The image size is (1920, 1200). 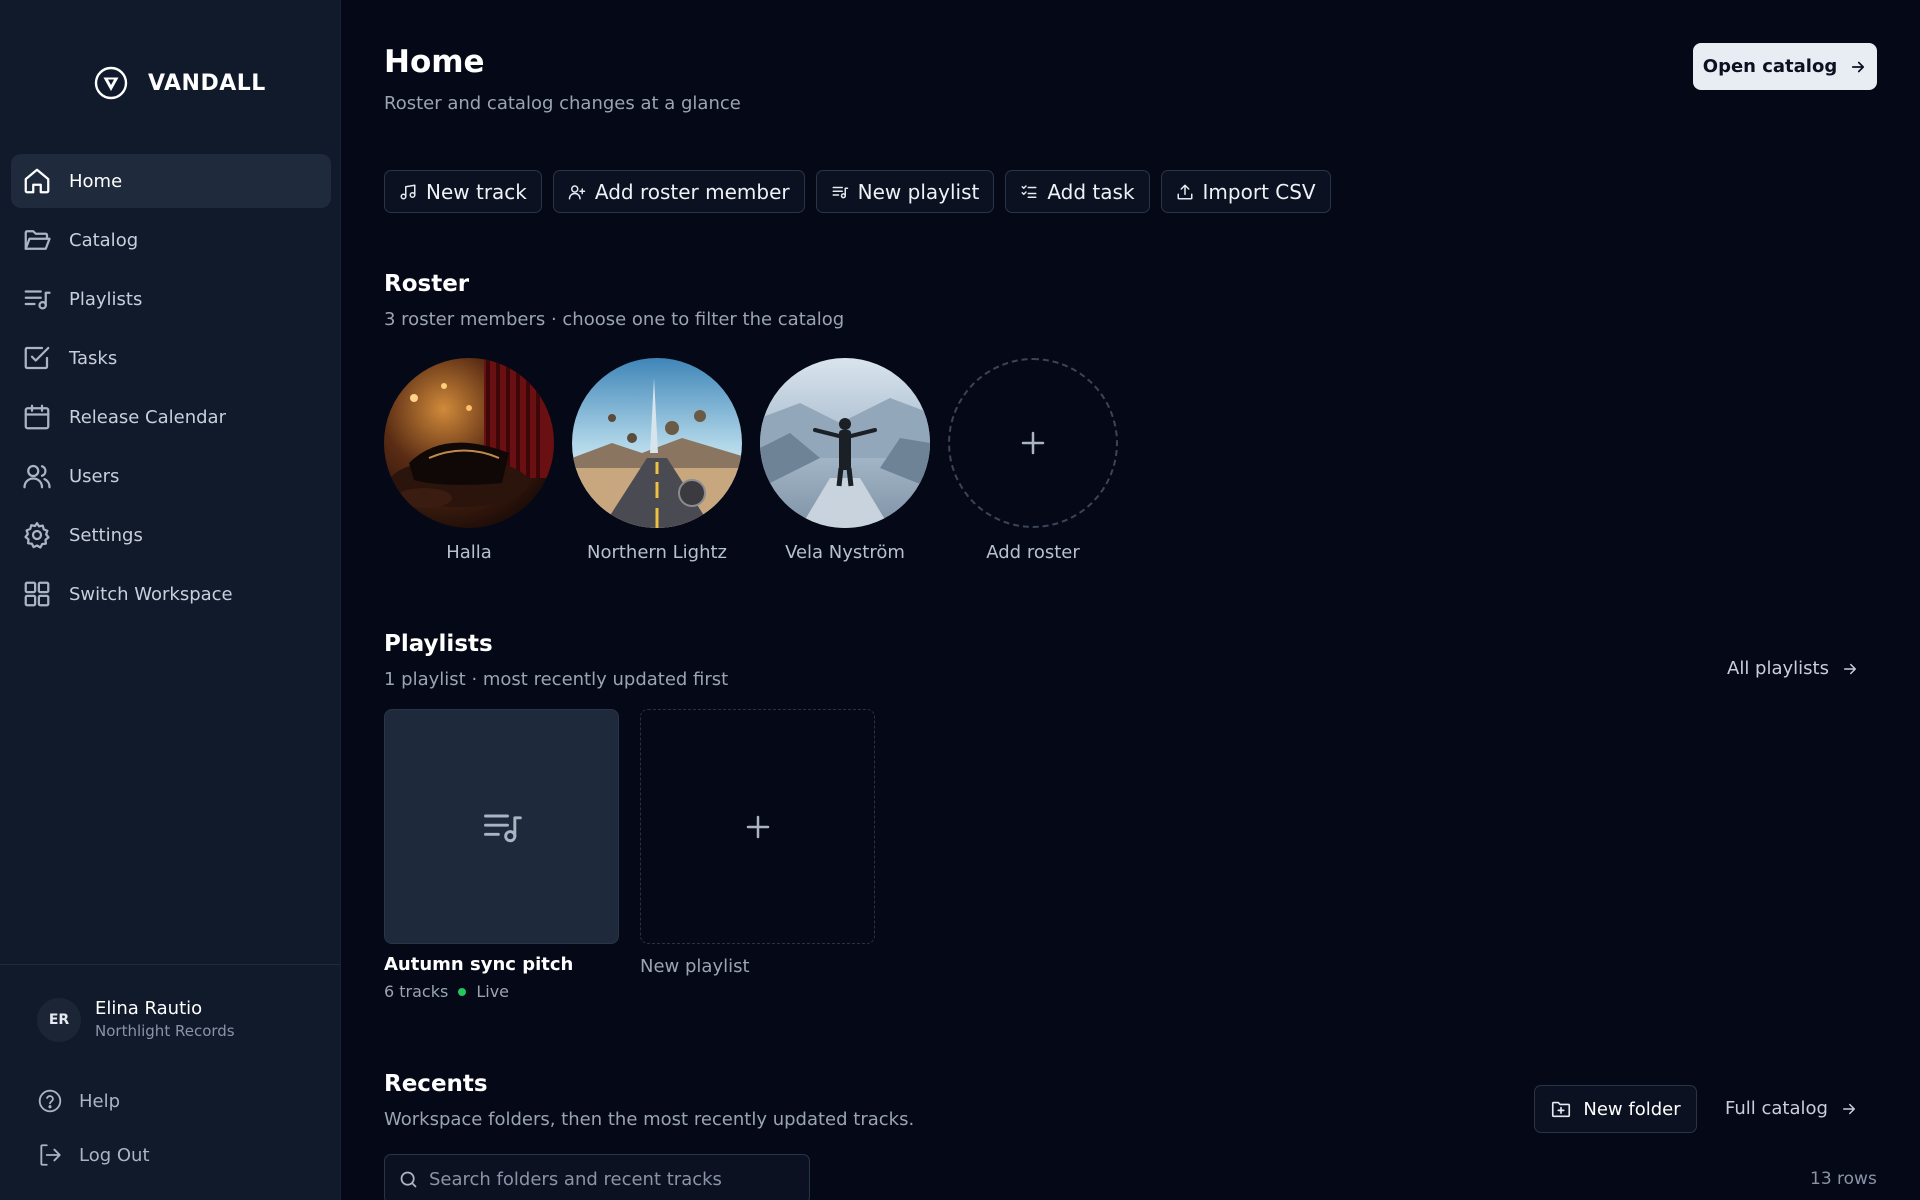 I want to click on open-catalog-button: Open catalog, so click(x=1785, y=66).